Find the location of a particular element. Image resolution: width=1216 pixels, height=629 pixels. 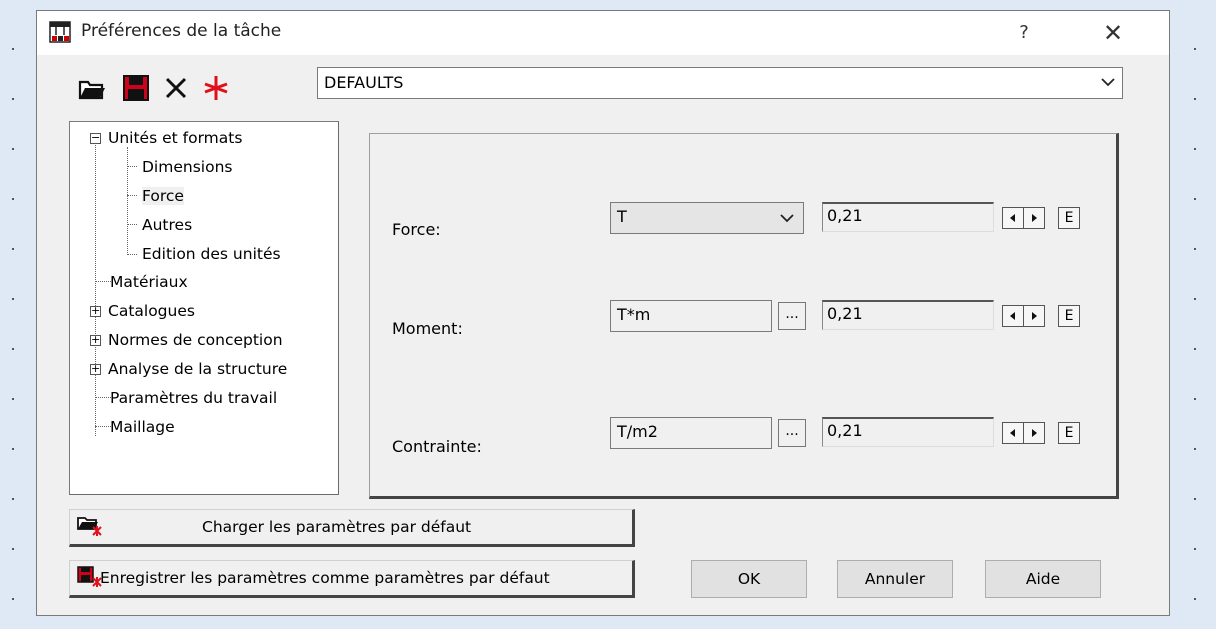

moment-precision-field: 0,21 is located at coordinates (908, 315).